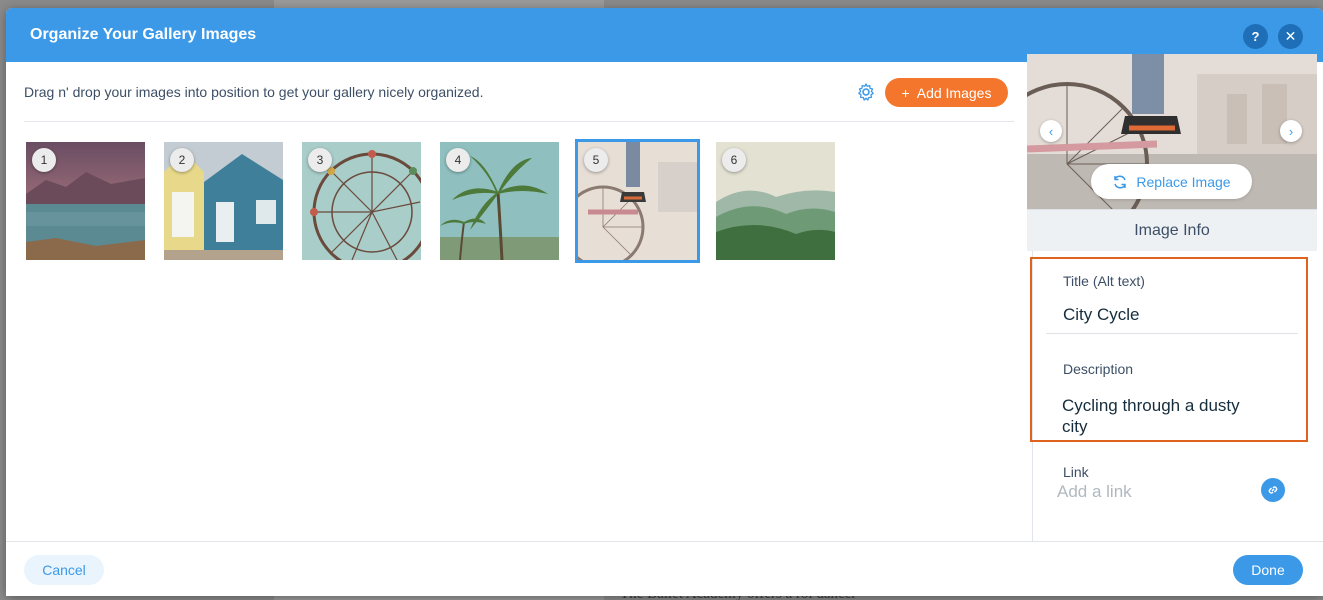  What do you see at coordinates (1290, 36) in the screenshot?
I see `close-button: ✕` at bounding box center [1290, 36].